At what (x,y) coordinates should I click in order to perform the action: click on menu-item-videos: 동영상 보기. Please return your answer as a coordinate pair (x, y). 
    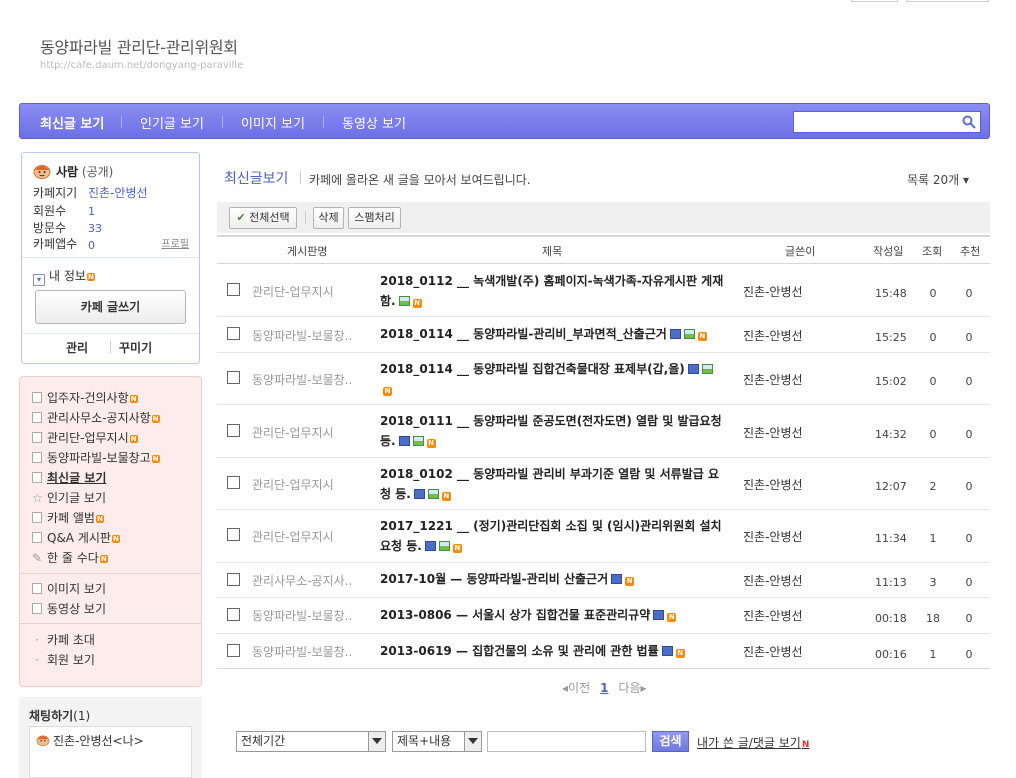
    Looking at the image, I should click on (69, 608).